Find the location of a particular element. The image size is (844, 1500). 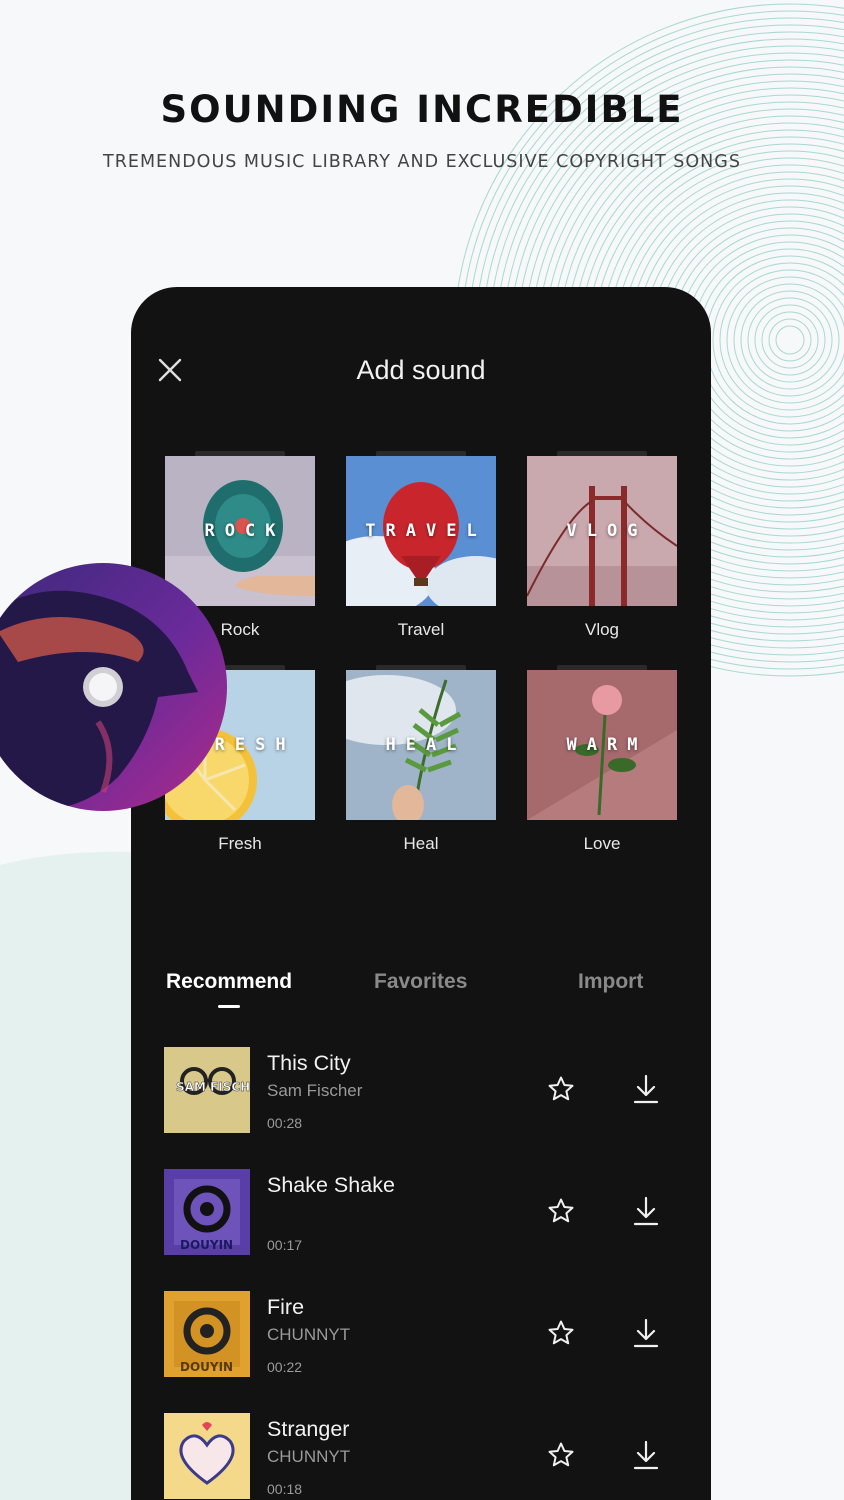

category-label: Travel is located at coordinates (421, 629).